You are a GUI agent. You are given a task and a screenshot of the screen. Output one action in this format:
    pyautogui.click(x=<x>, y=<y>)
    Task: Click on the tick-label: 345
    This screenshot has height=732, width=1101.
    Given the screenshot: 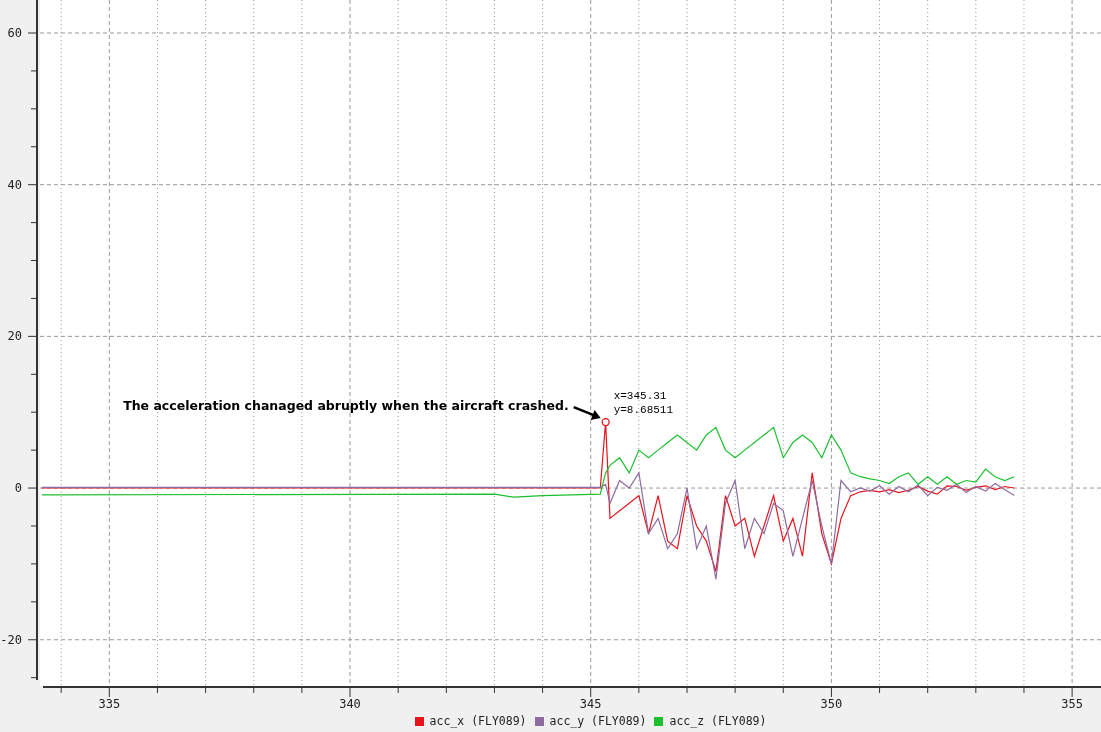 What is the action you would take?
    pyautogui.click(x=590, y=704)
    